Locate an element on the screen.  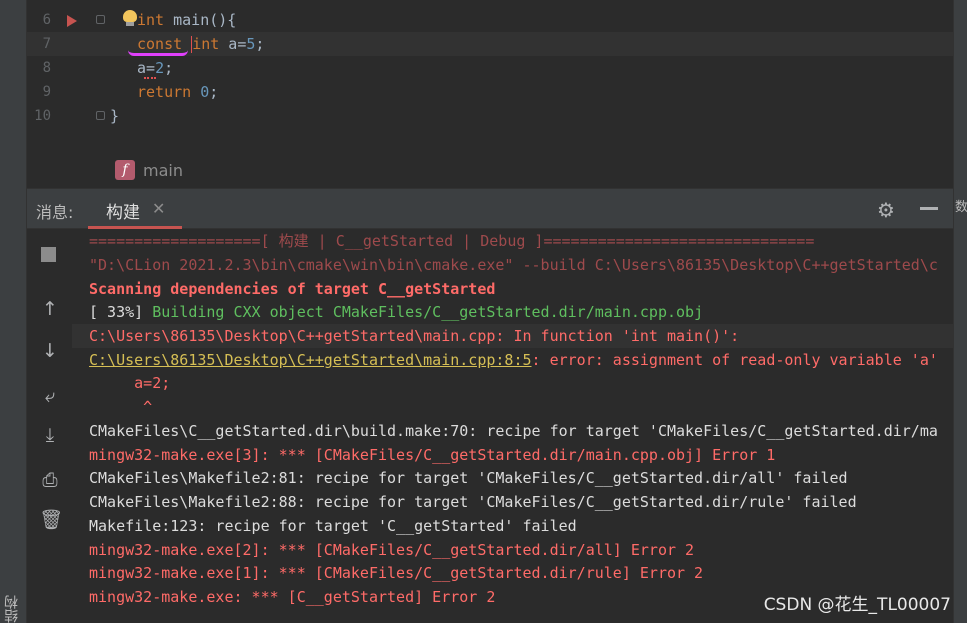
breadcrumb: f main is located at coordinates (149, 170).